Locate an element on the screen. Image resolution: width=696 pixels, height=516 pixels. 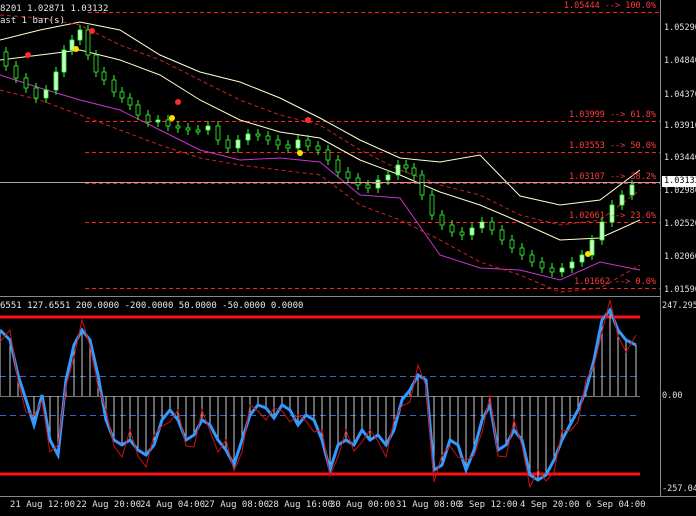
chart-header-price: 8201 1.02871 1.03132 is located at coordinates (54, 9).